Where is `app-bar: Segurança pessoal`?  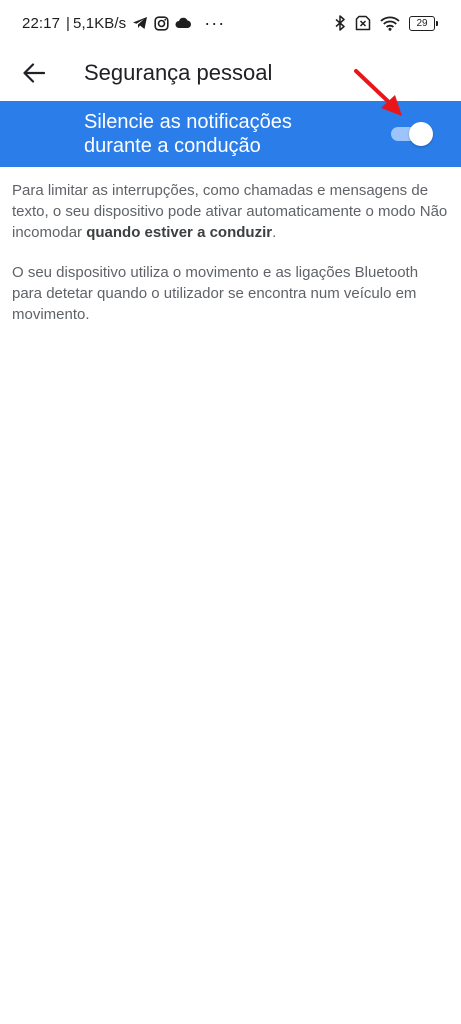
app-bar: Segurança pessoal is located at coordinates (230, 73).